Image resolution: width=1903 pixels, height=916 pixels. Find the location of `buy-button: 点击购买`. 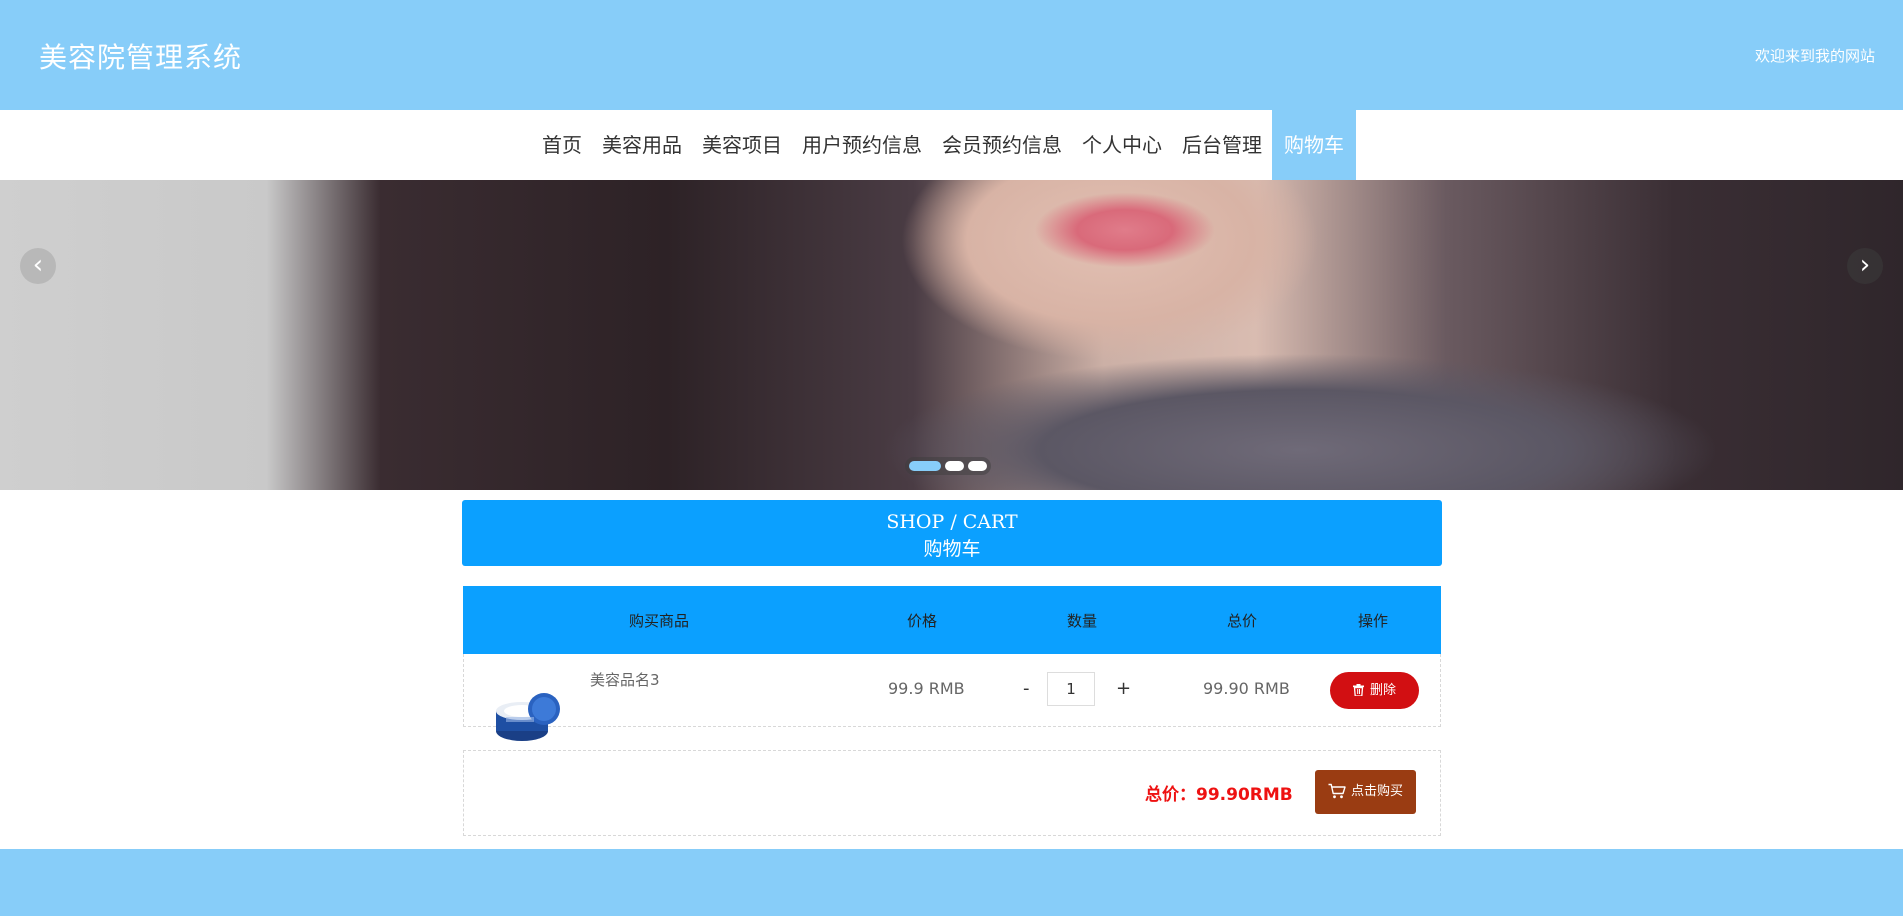

buy-button: 点击购买 is located at coordinates (1365, 792).